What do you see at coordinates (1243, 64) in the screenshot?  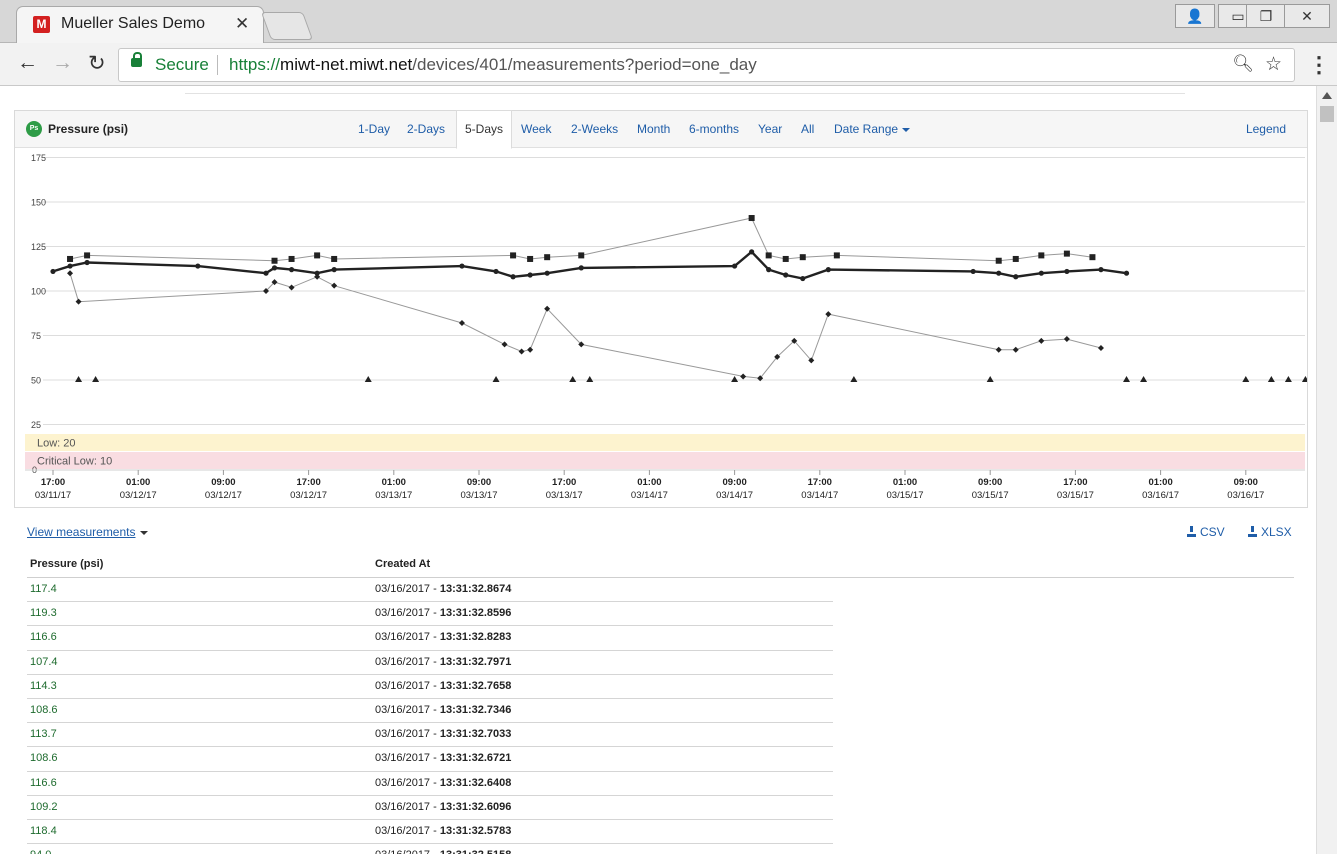 I see `zoom-icon: 🔍︎` at bounding box center [1243, 64].